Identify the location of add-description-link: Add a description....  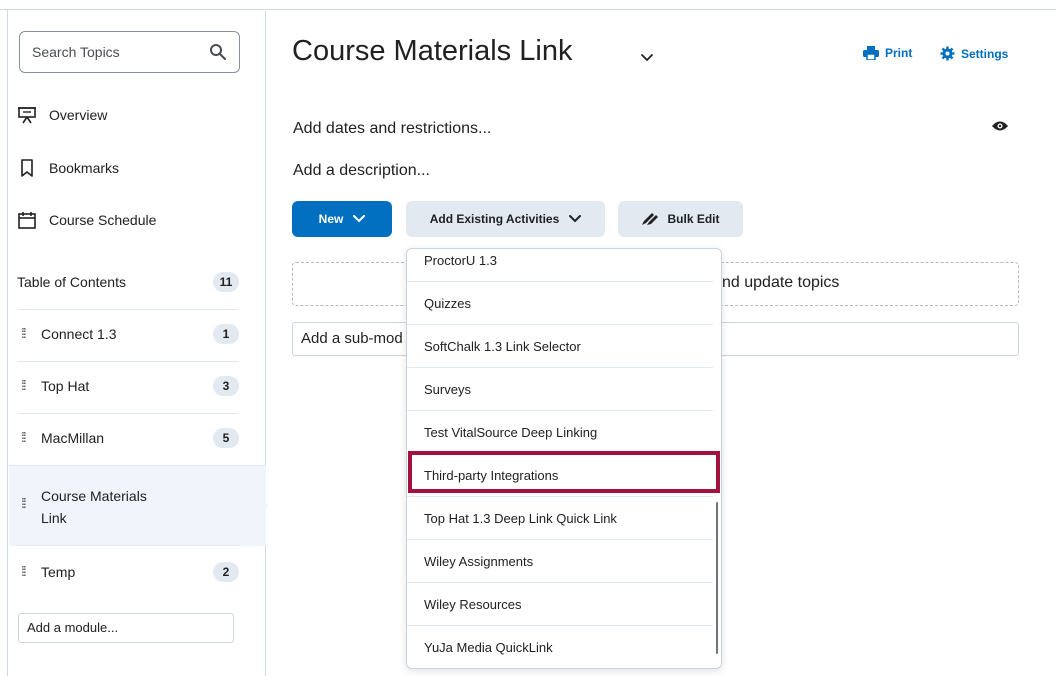
(361, 171).